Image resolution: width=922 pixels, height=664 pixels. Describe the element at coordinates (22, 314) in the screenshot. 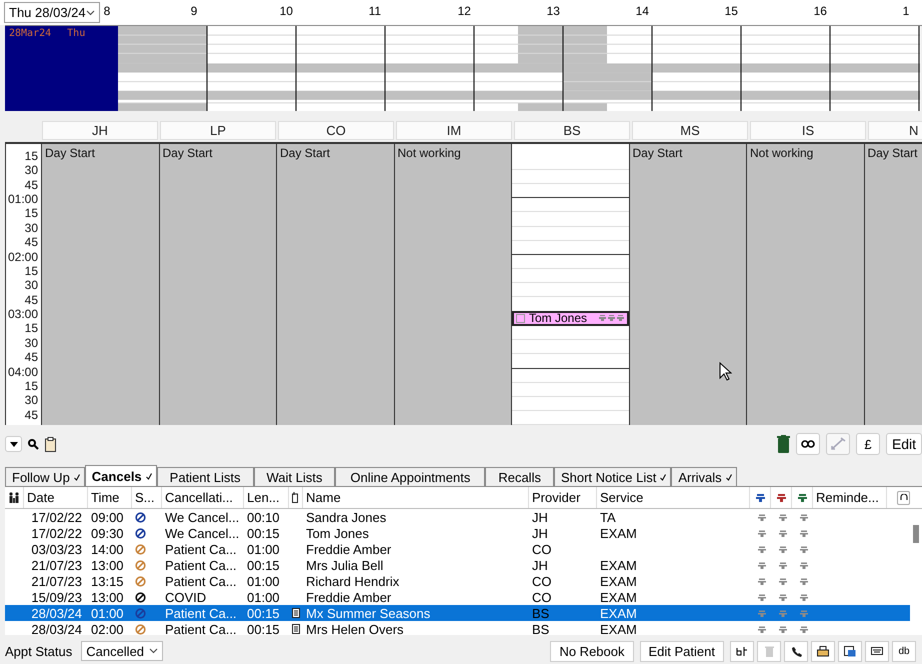

I see `time-label: 03:00` at that location.